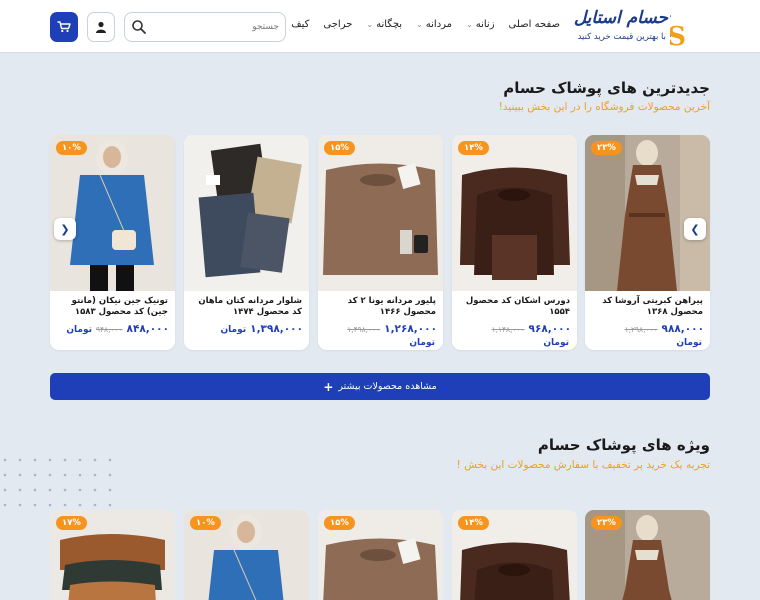  I want to click on product-card: ۱۵%, so click(380, 555).